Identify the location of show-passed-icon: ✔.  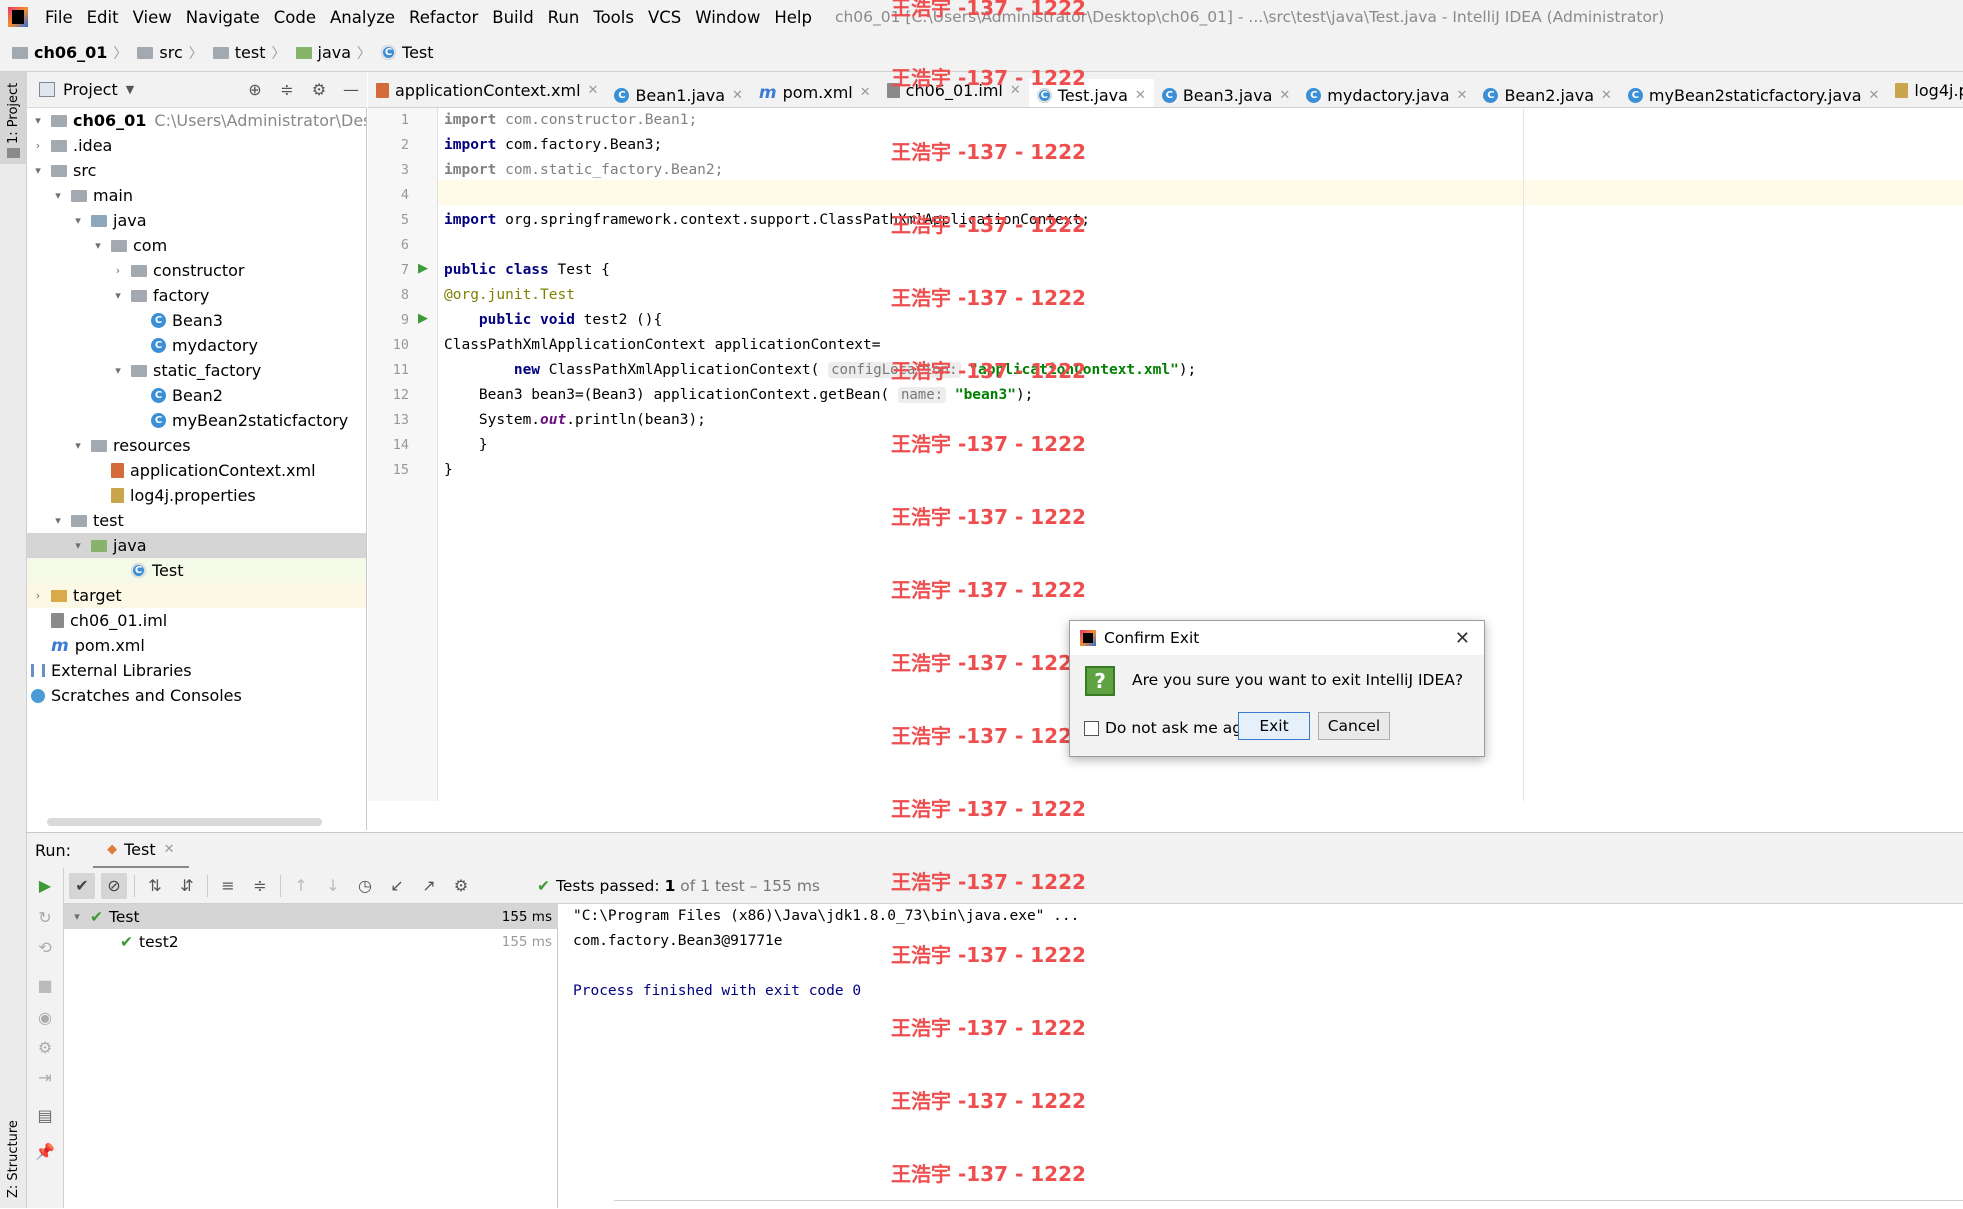
(82, 885).